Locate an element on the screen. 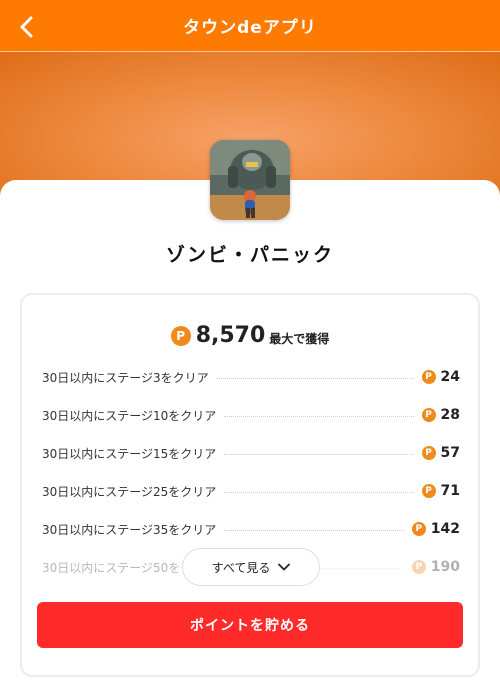 Image resolution: width=500 pixels, height=700 pixels. total-points-suffix: 最大で獲得 is located at coordinates (299, 339).